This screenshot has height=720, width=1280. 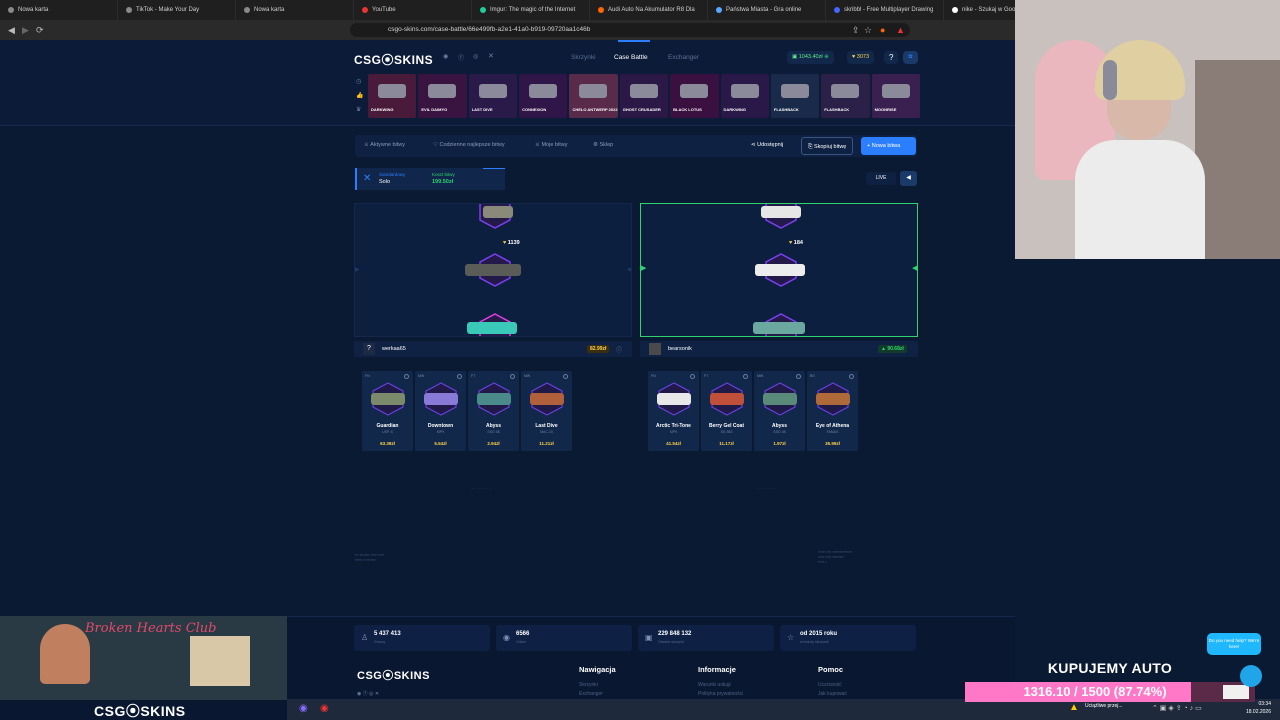 What do you see at coordinates (673, 411) in the screenshot?
I see `won-item-card: FN Arctic Tri-Tone MP9 41.54zł` at bounding box center [673, 411].